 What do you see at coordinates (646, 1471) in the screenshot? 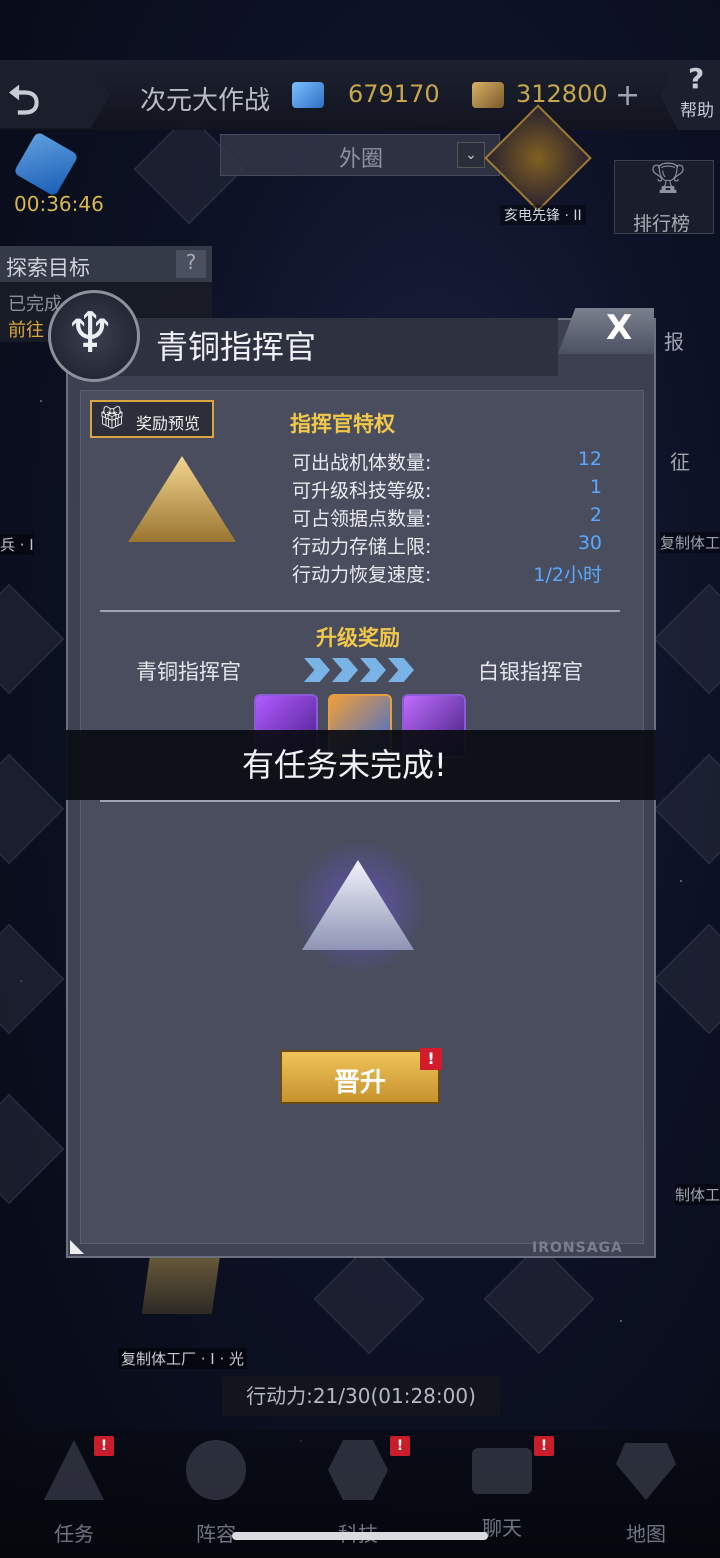
I see `map-pin-icon` at bounding box center [646, 1471].